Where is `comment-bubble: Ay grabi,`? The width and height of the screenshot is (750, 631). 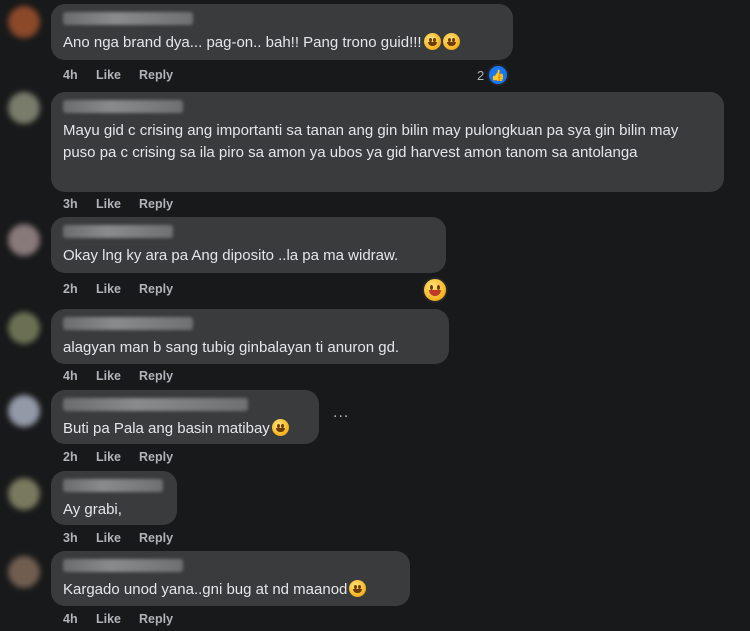
comment-bubble: Ay grabi, is located at coordinates (114, 498).